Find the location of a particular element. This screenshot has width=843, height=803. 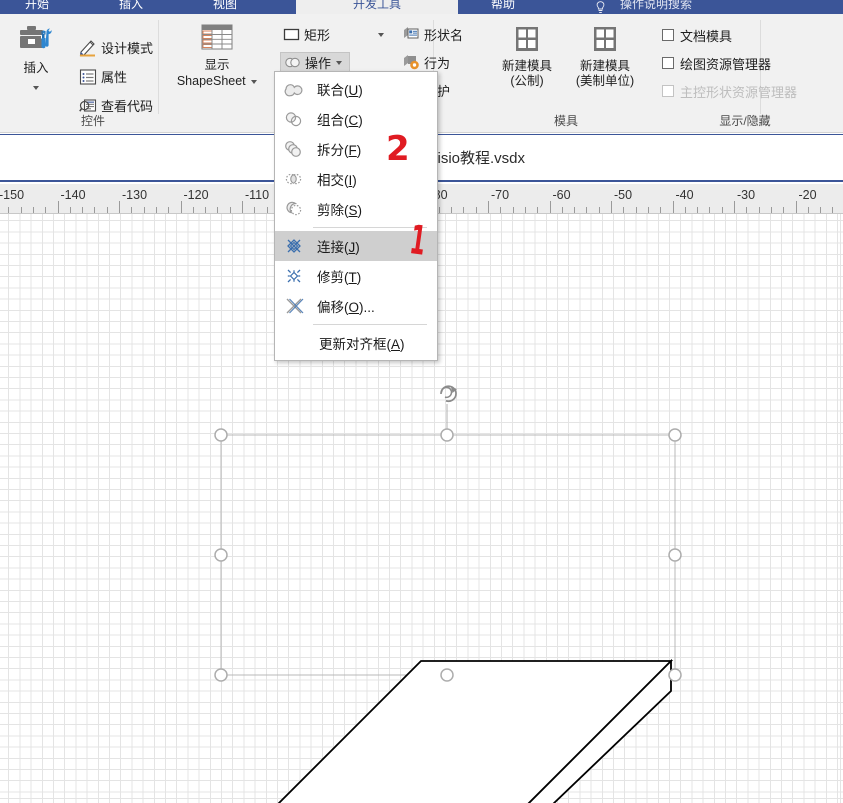

menu-item-union: 联合(U) is located at coordinates (356, 89).